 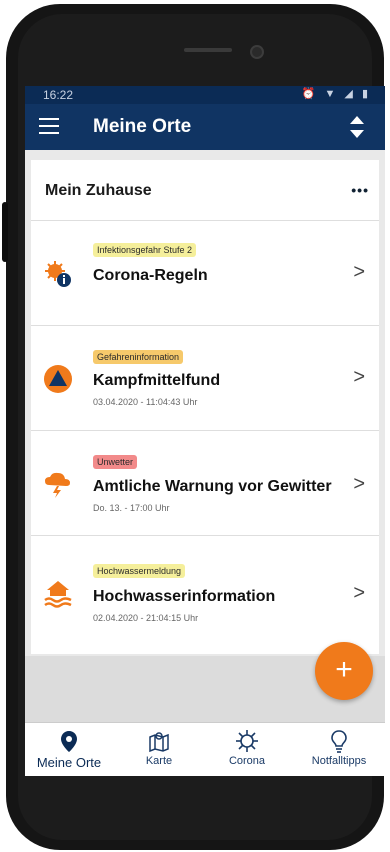 I want to click on thunderstorm-icon, so click(x=58, y=484).